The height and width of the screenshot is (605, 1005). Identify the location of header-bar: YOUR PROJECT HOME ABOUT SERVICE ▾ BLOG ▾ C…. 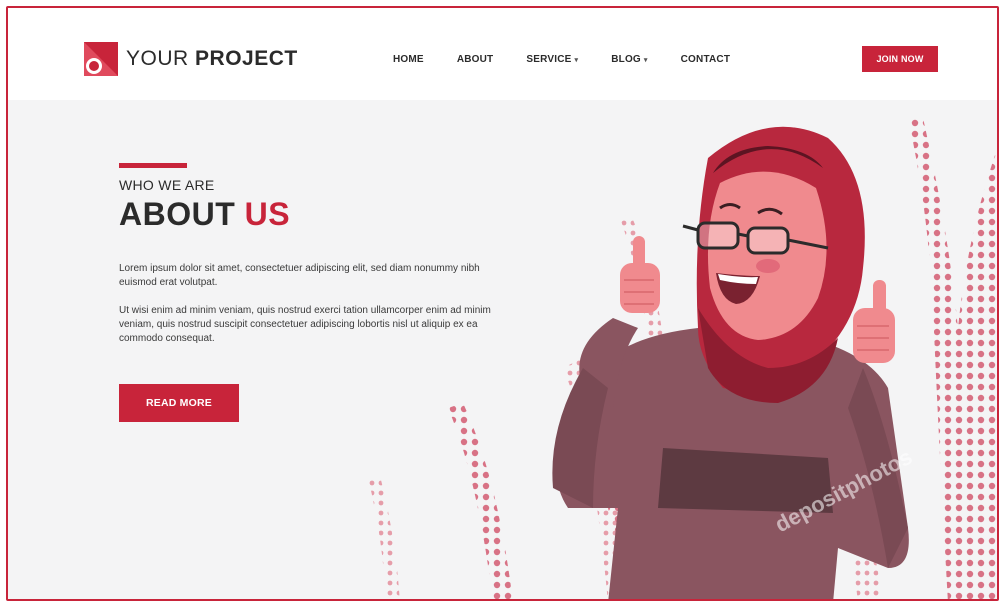
(502, 54).